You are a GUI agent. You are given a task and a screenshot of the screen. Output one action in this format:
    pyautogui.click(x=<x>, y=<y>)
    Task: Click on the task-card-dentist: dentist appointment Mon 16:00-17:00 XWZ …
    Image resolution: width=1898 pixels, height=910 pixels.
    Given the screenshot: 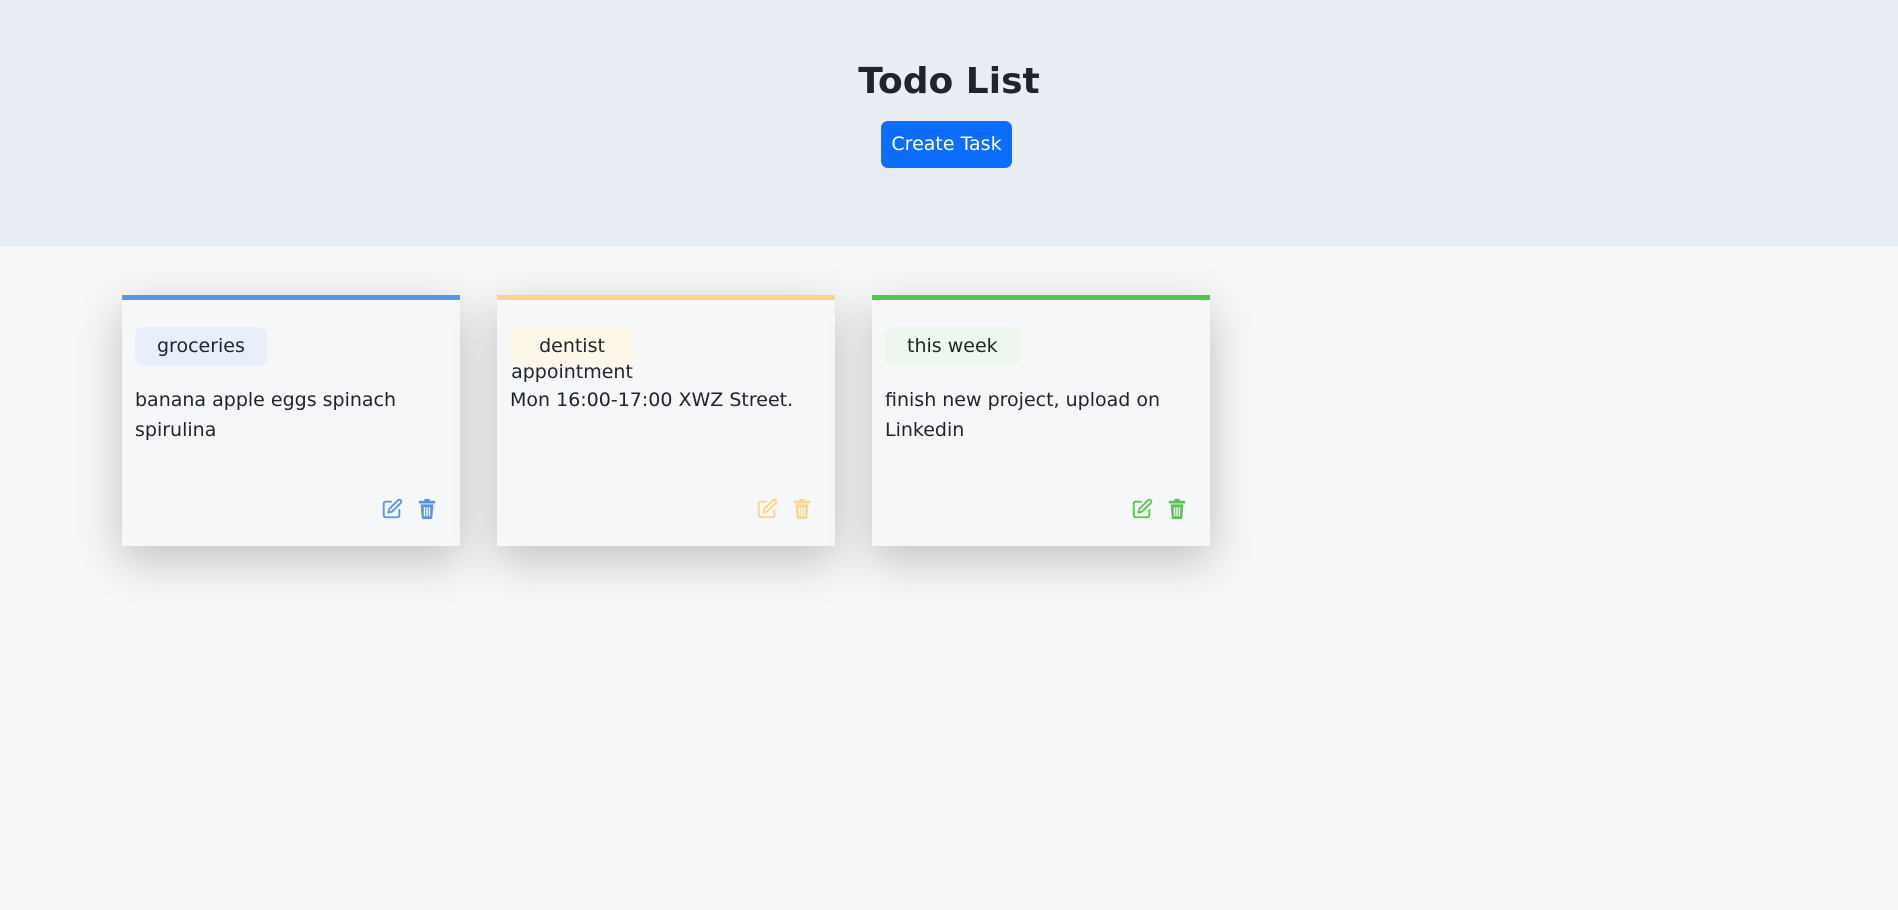 What is the action you would take?
    pyautogui.click(x=666, y=420)
    